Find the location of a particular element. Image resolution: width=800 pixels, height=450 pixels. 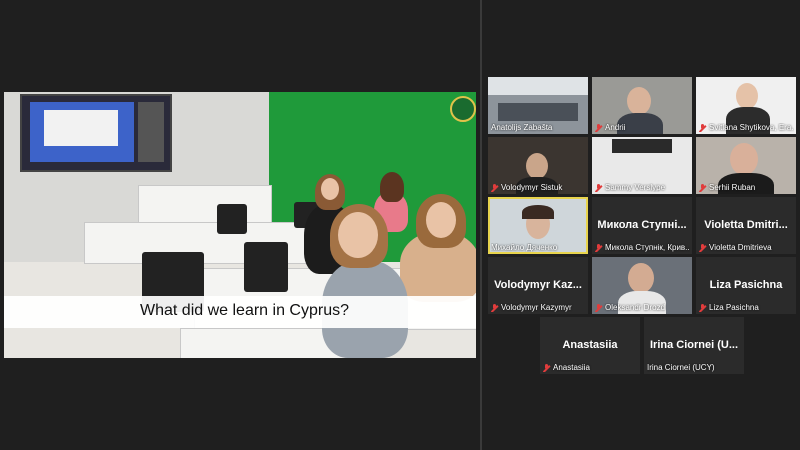

participant-tile: Serhii Ruban is located at coordinates (746, 165).